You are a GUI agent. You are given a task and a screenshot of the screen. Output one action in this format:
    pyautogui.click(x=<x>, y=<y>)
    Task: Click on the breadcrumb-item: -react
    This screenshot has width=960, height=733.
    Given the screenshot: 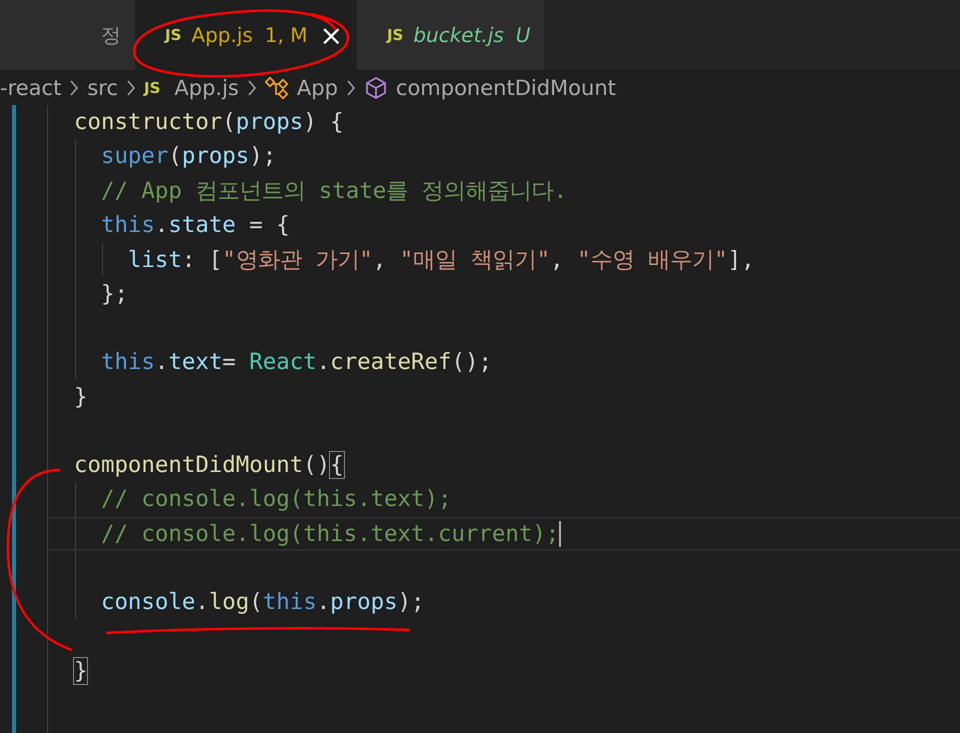 What is the action you would take?
    pyautogui.click(x=31, y=88)
    